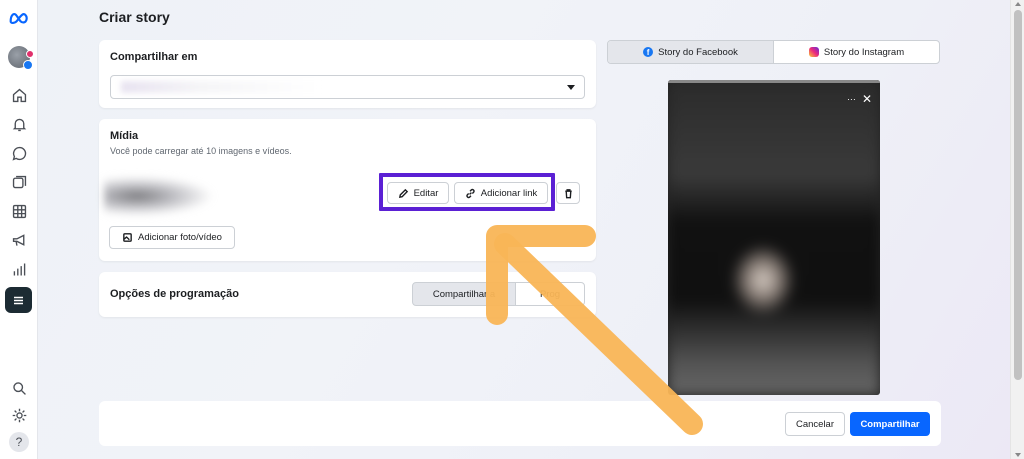  What do you see at coordinates (698, 52) in the screenshot?
I see `tab-facebook-label: Story do Facebook` at bounding box center [698, 52].